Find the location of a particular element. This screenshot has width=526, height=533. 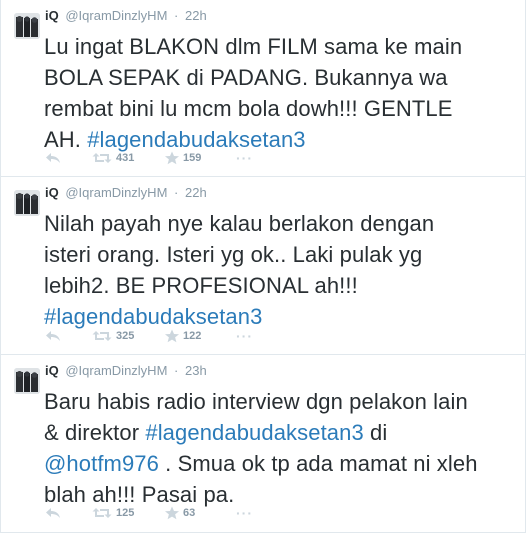

tweet-text-line: @hotfm976 . Smua ok tp ada mamat ni xleh is located at coordinates (279, 463).